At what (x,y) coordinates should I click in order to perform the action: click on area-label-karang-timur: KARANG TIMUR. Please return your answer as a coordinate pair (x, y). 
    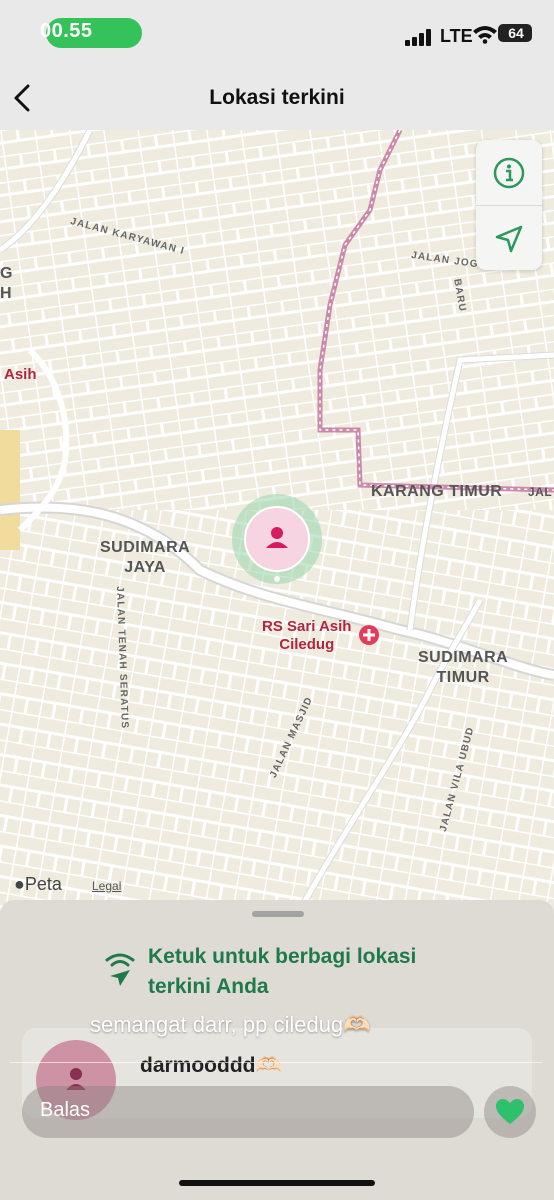
    Looking at the image, I should click on (437, 491).